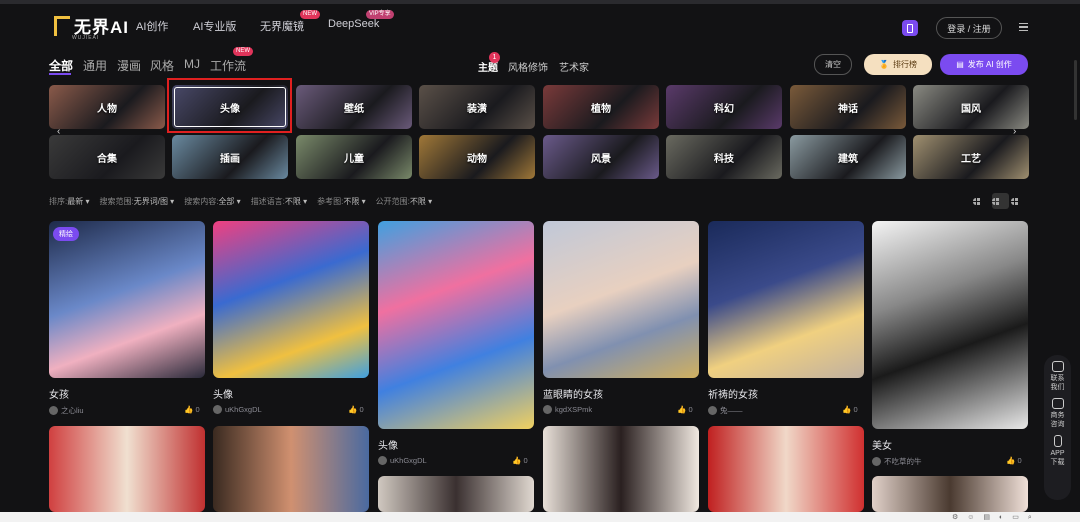  What do you see at coordinates (380, 14) in the screenshot?
I see `vip-badge: VIP专享` at bounding box center [380, 14].